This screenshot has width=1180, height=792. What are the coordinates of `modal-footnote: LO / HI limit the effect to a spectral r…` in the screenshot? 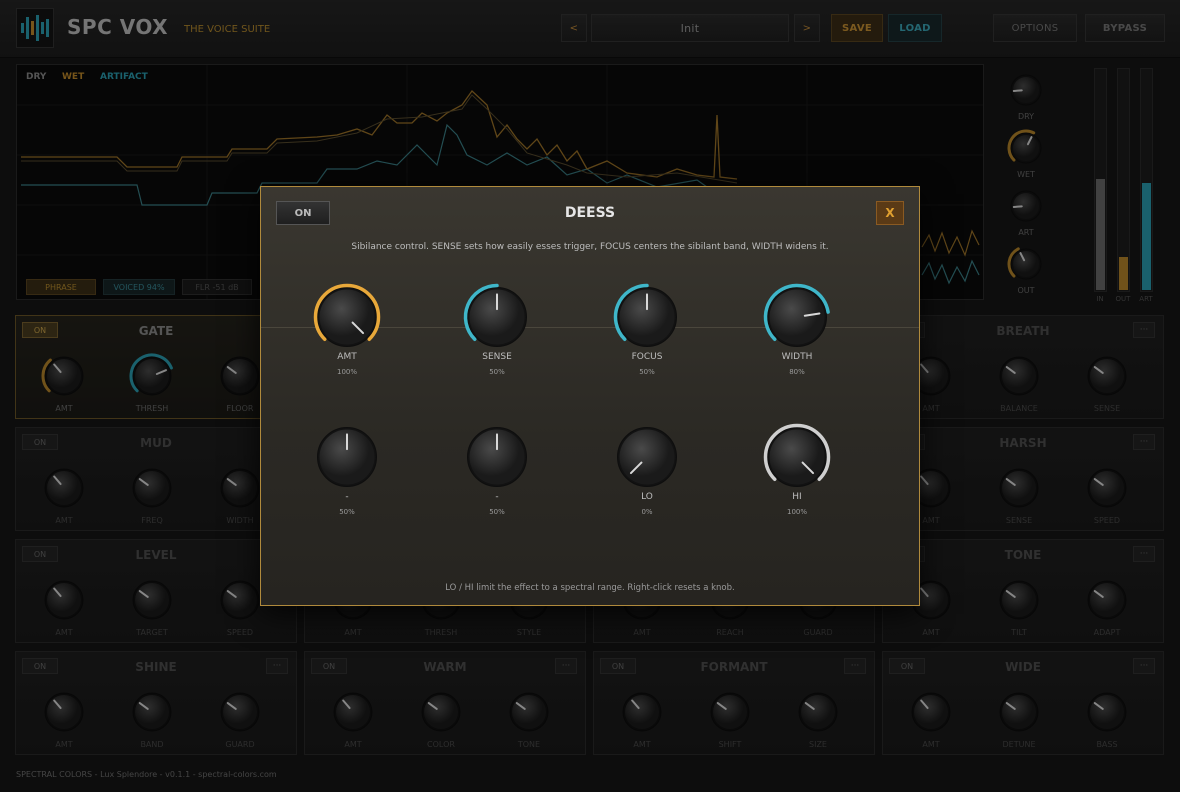 It's located at (590, 588).